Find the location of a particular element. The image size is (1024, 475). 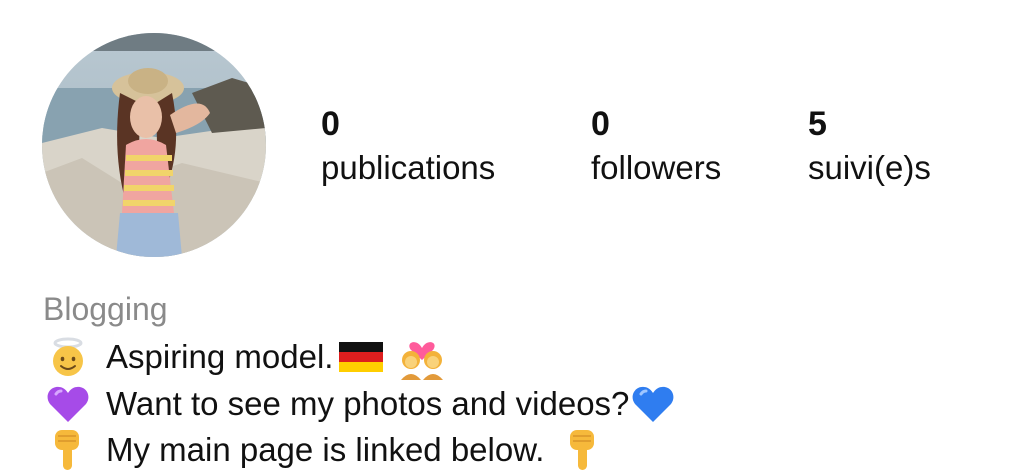

publications-label: publications is located at coordinates (408, 167).